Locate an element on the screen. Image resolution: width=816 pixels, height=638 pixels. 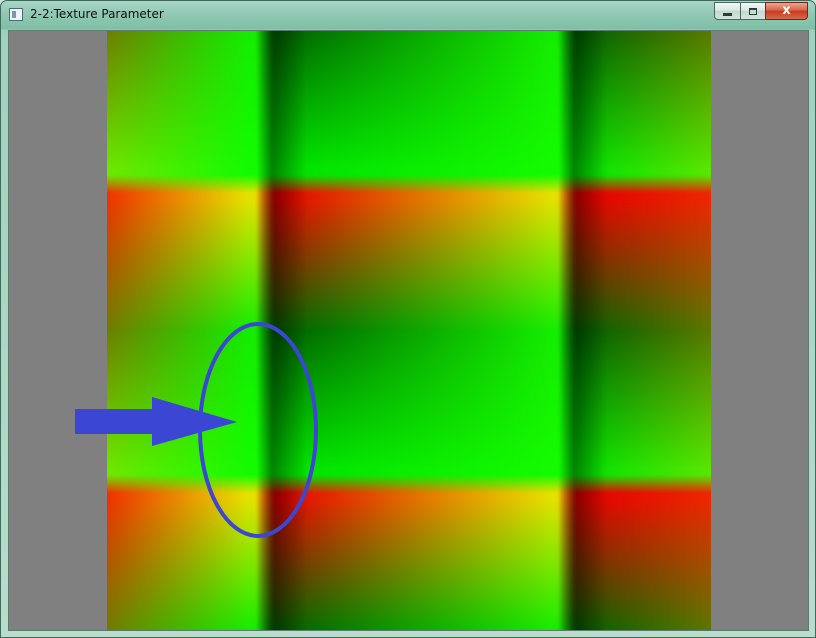
close-button: x is located at coordinates (786, 11).